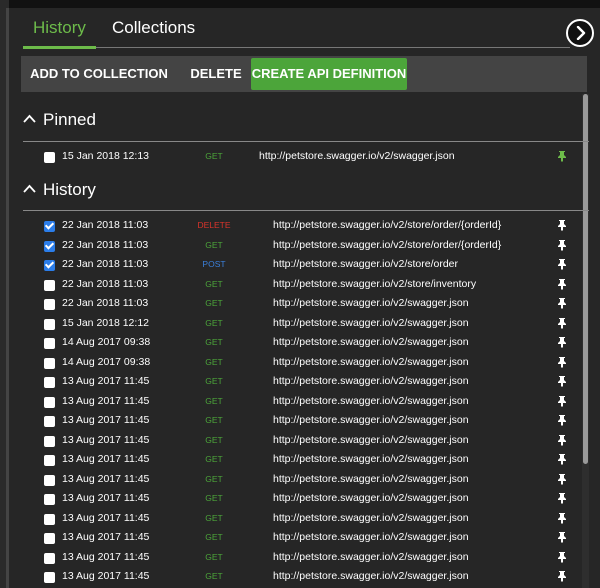 This screenshot has height=588, width=600. Describe the element at coordinates (585, 279) in the screenshot. I see `scrollbar-thumb` at that location.